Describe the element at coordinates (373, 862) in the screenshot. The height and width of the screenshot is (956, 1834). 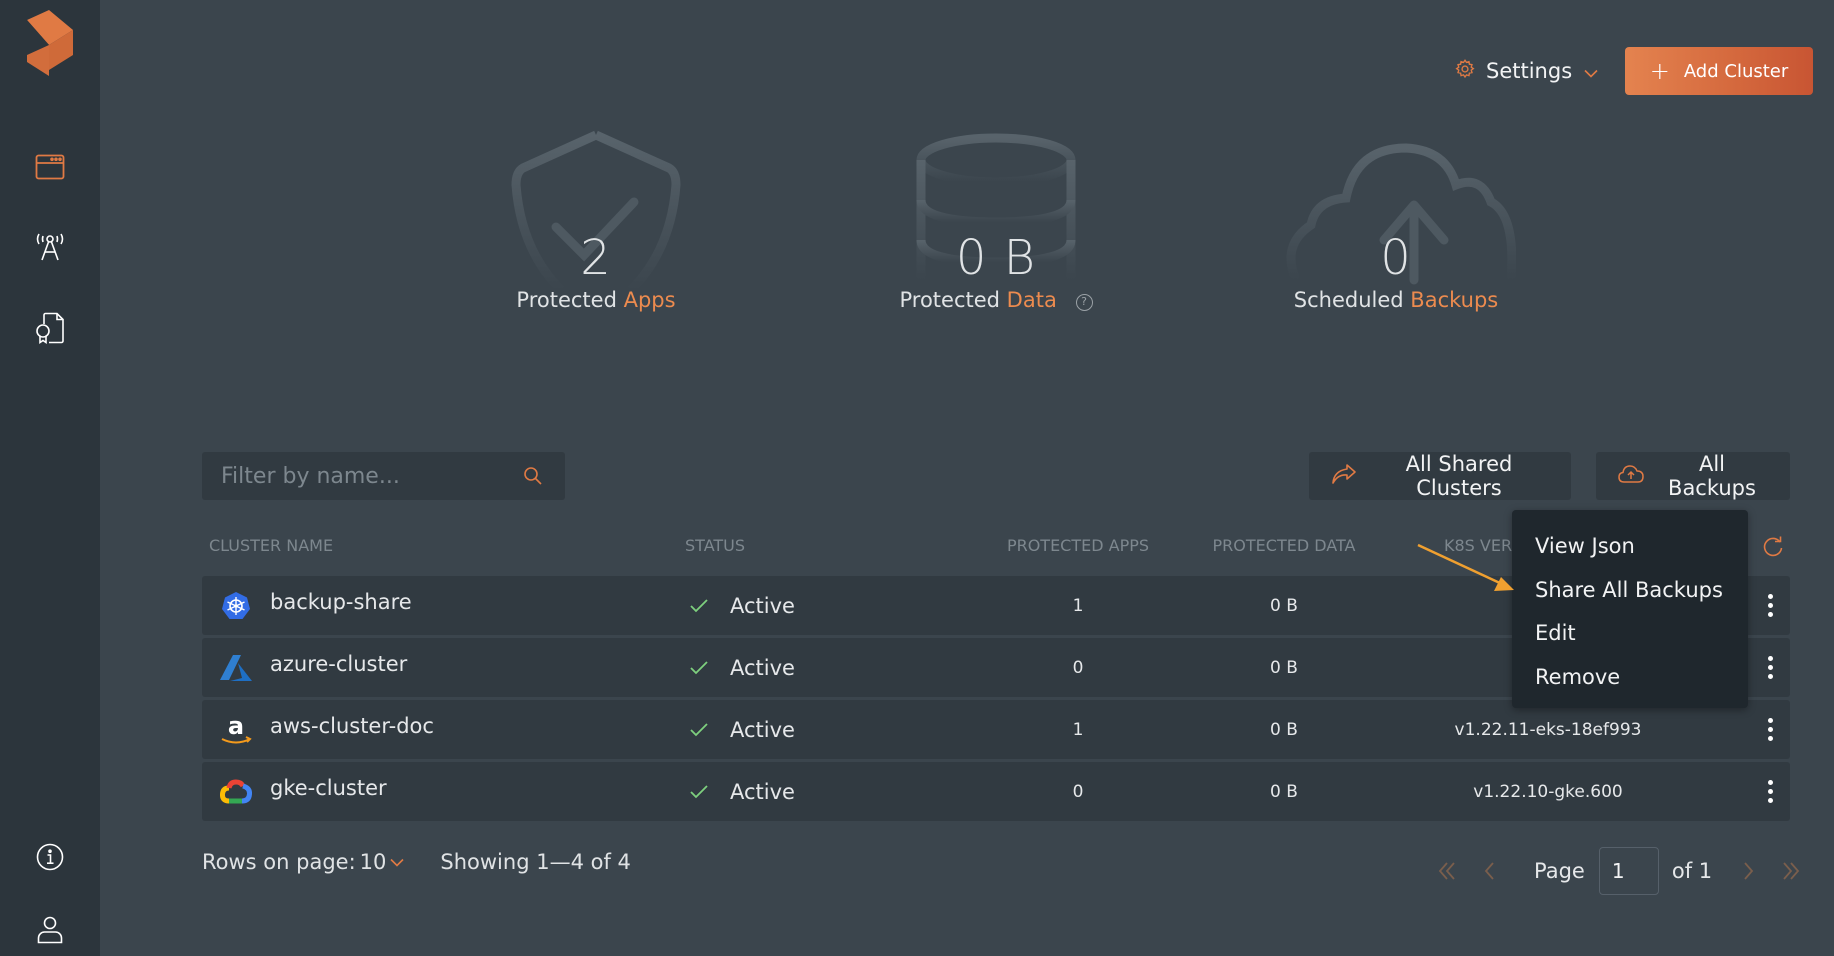
I see `rows-value: 10` at that location.